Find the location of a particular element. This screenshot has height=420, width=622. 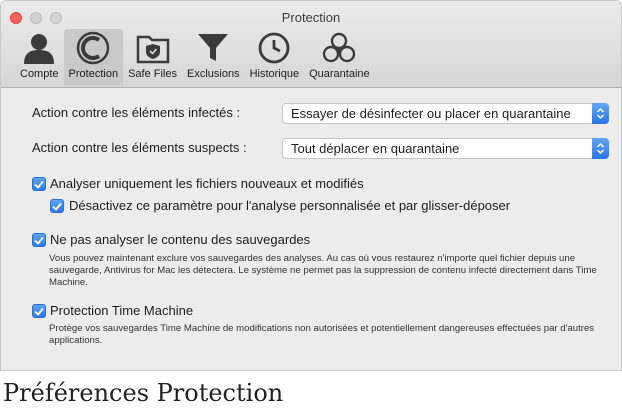

tab-quarantaine-label: Quarantaine is located at coordinates (339, 74).